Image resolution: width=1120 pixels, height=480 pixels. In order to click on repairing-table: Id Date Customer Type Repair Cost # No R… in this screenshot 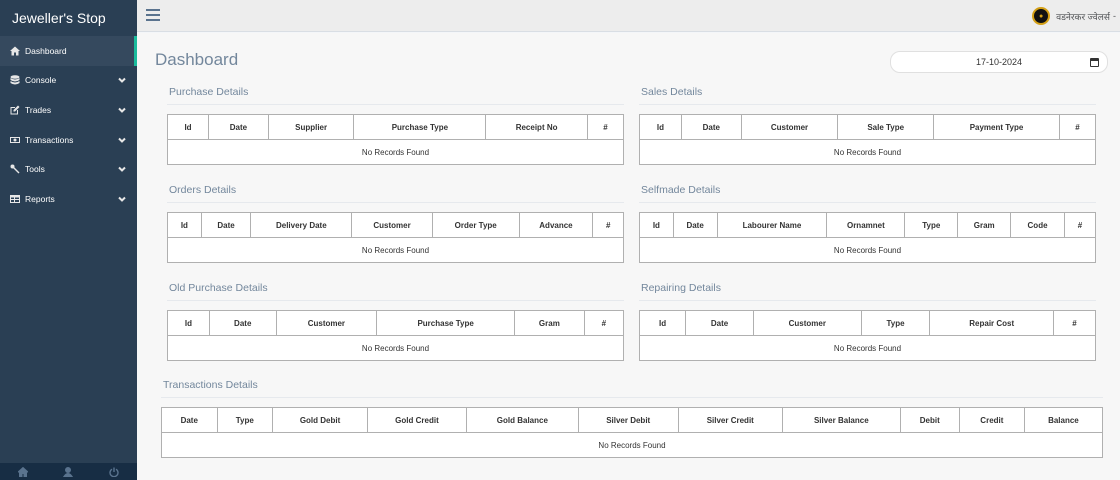, I will do `click(867, 335)`.